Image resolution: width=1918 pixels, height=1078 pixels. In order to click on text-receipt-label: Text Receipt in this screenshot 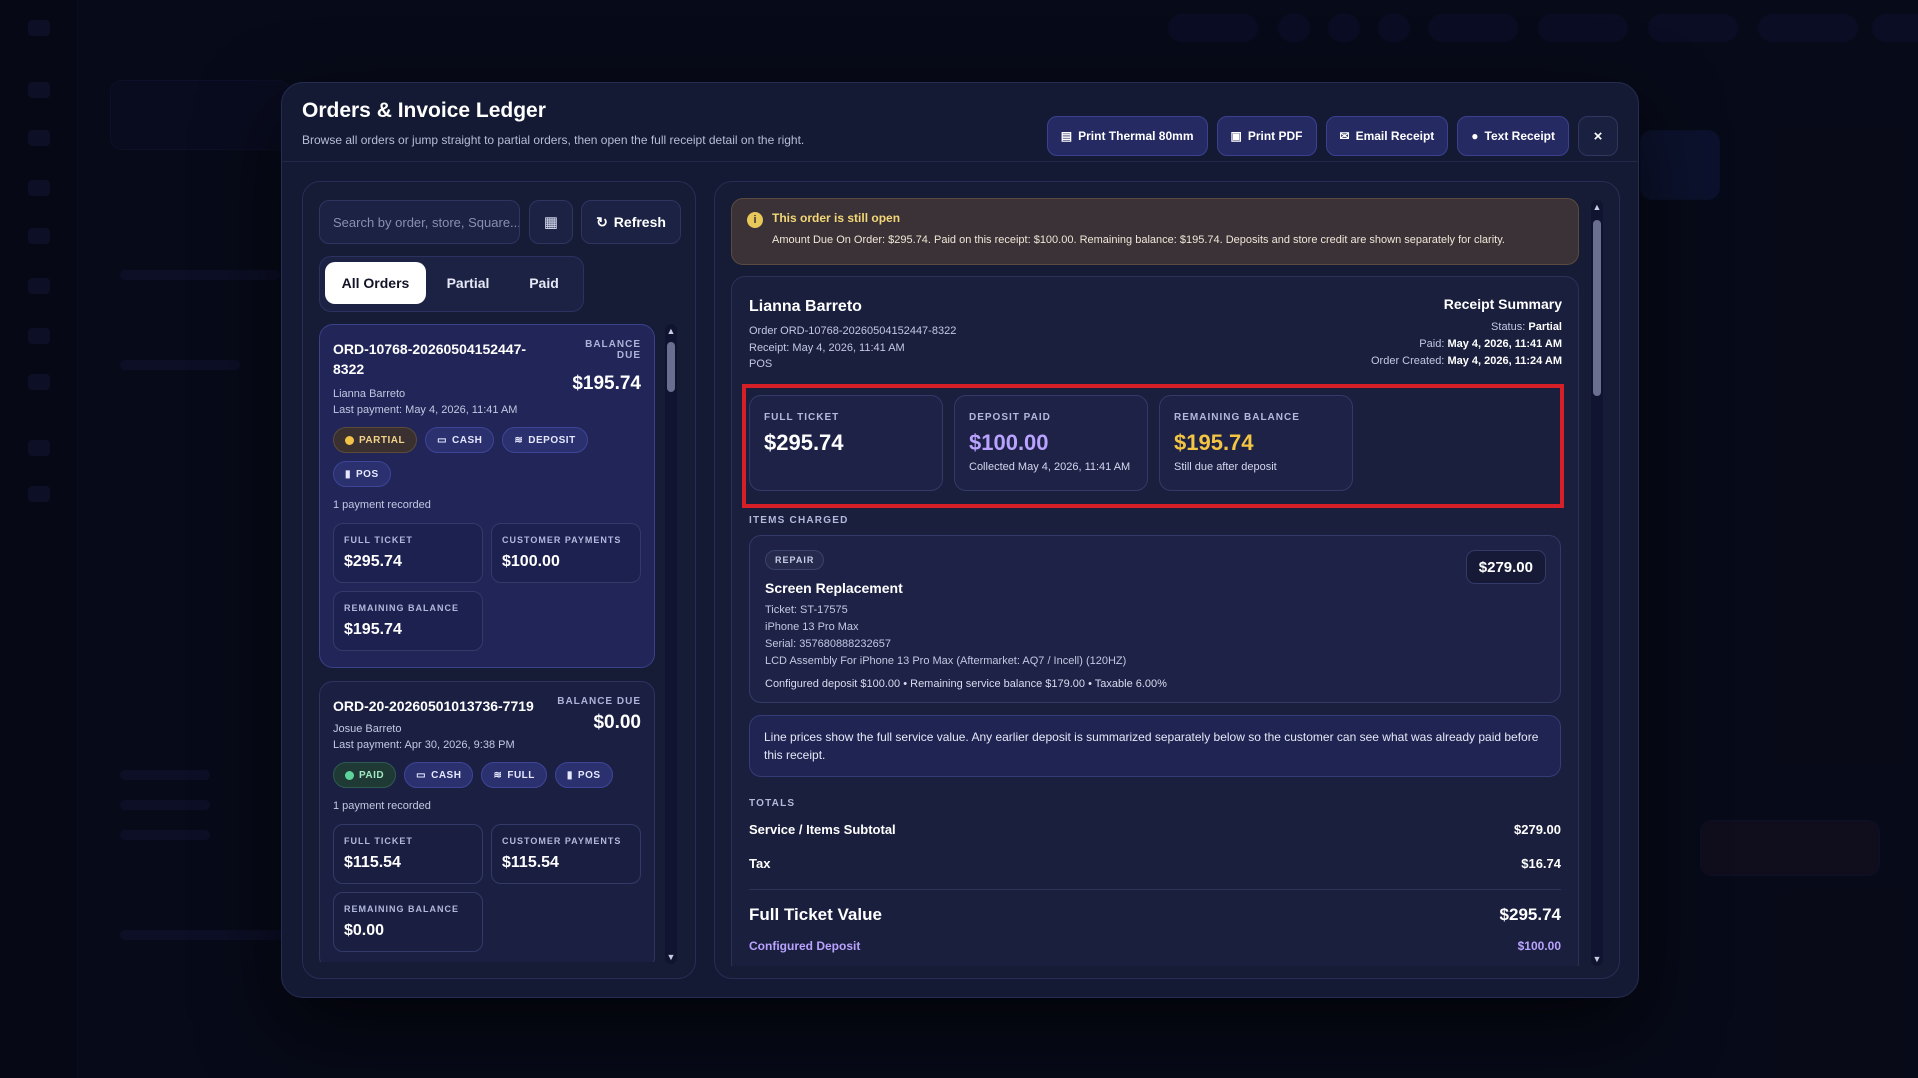, I will do `click(1519, 136)`.